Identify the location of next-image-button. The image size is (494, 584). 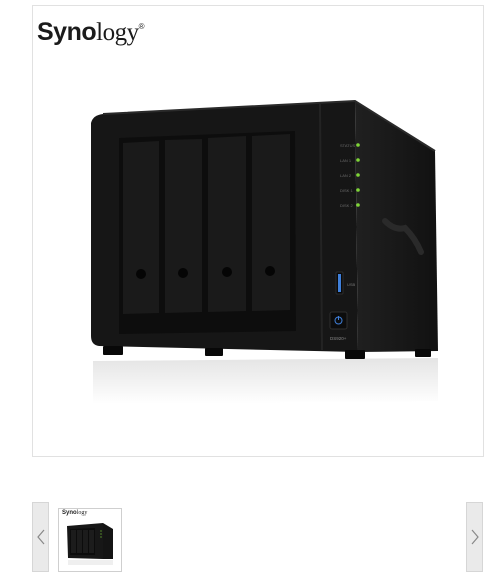
(474, 537).